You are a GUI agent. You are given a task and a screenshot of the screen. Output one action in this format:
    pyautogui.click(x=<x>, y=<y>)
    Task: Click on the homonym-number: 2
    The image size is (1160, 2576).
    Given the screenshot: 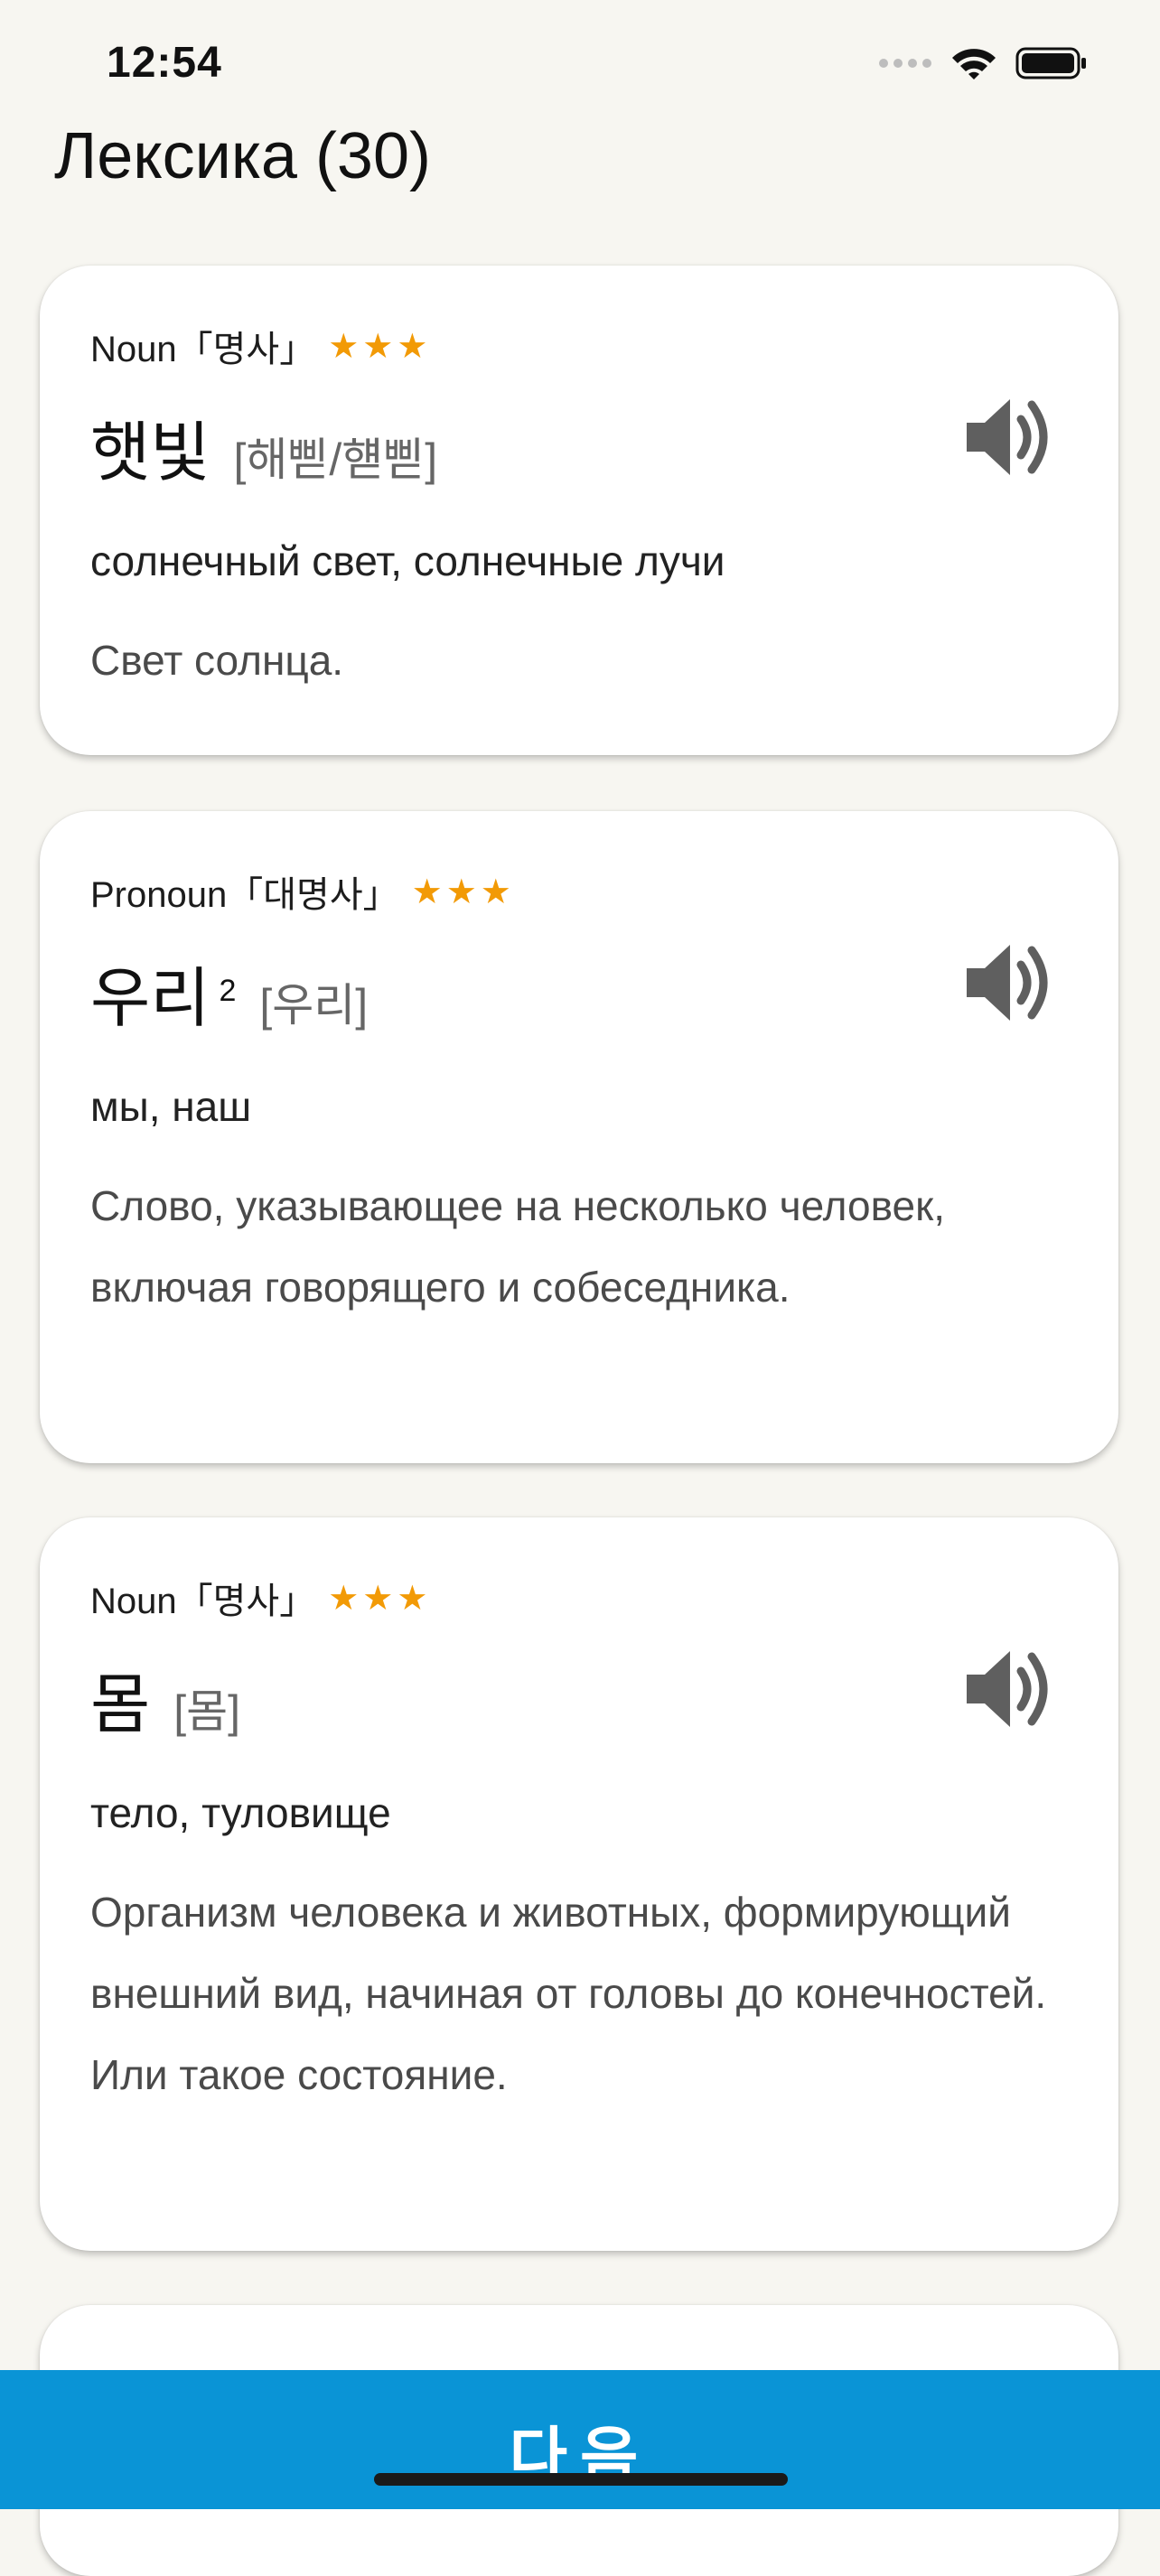 What is the action you would take?
    pyautogui.click(x=228, y=991)
    